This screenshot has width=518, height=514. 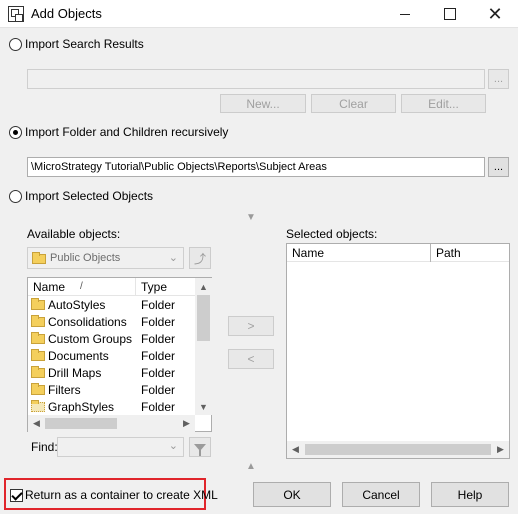 What do you see at coordinates (56, 390) in the screenshot?
I see `list-item-name: Filters` at bounding box center [56, 390].